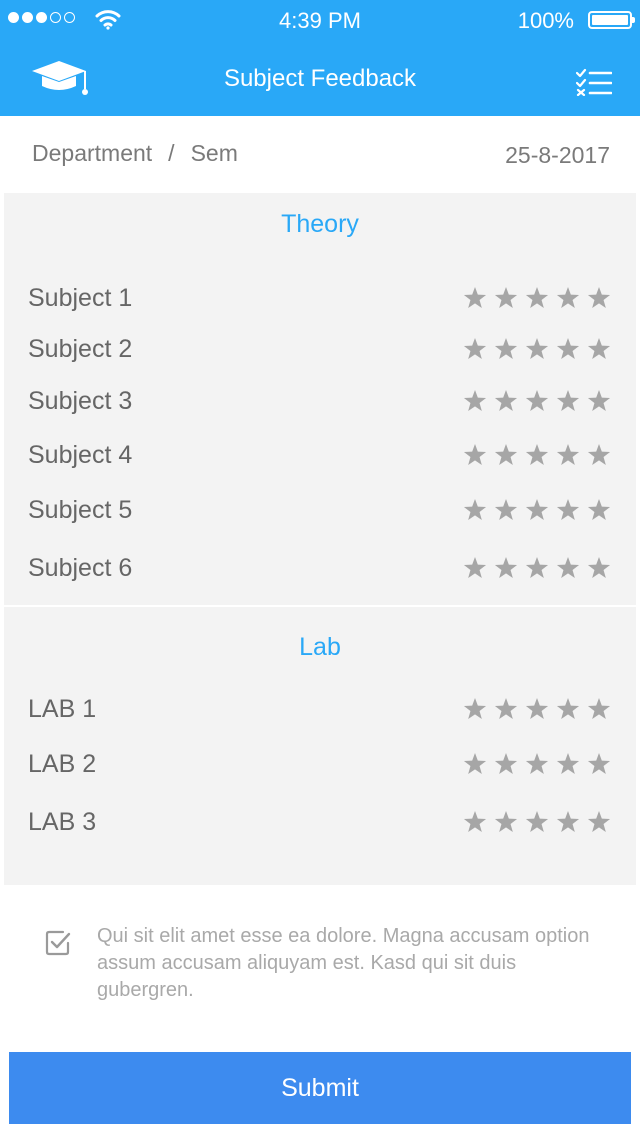 This screenshot has width=640, height=1136. I want to click on info-row: Department / Sem 25-8-2017, so click(320, 154).